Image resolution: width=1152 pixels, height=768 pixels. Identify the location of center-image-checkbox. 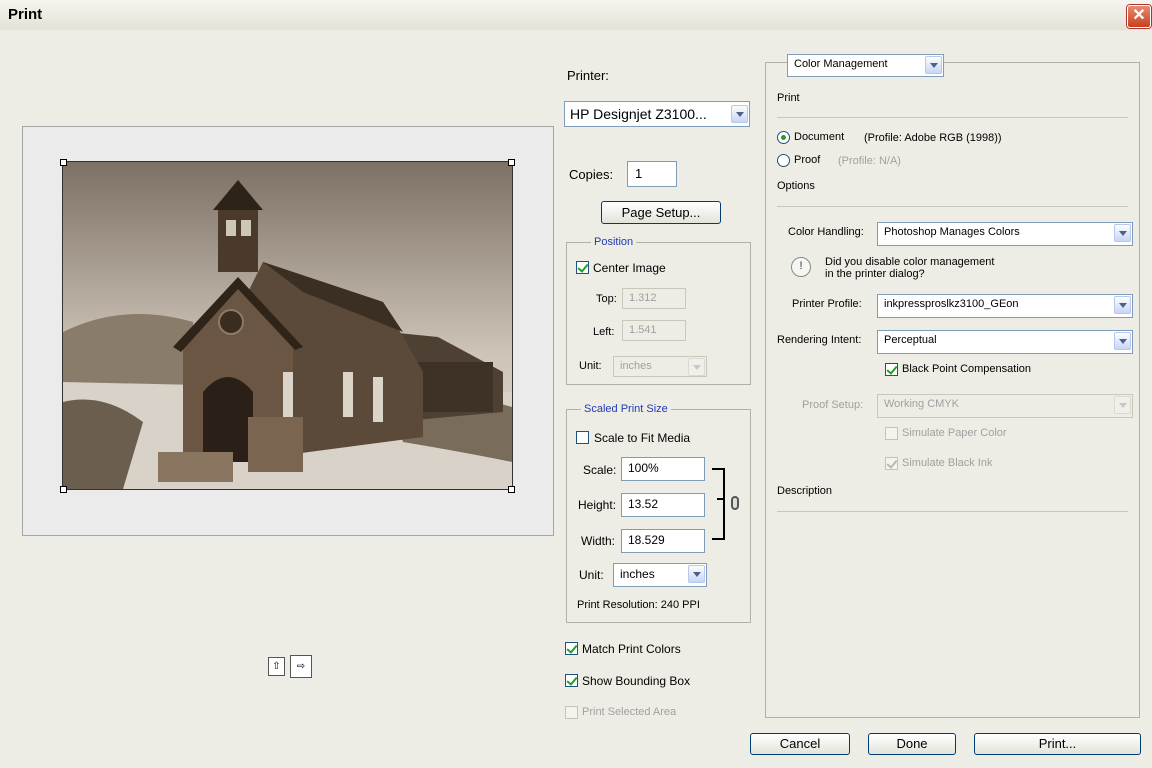
(582, 267).